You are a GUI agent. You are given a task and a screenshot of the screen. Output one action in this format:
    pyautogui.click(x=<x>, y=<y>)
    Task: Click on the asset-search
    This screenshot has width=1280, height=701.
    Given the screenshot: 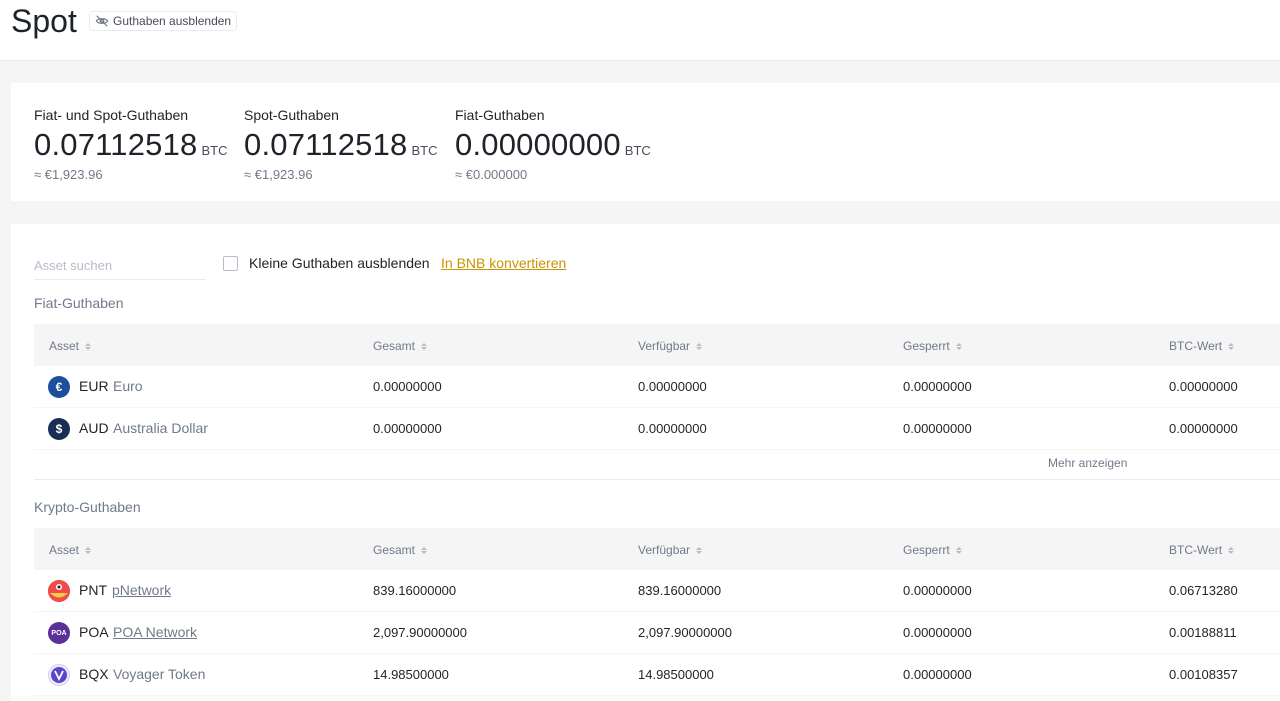 What is the action you would take?
    pyautogui.click(x=120, y=267)
    